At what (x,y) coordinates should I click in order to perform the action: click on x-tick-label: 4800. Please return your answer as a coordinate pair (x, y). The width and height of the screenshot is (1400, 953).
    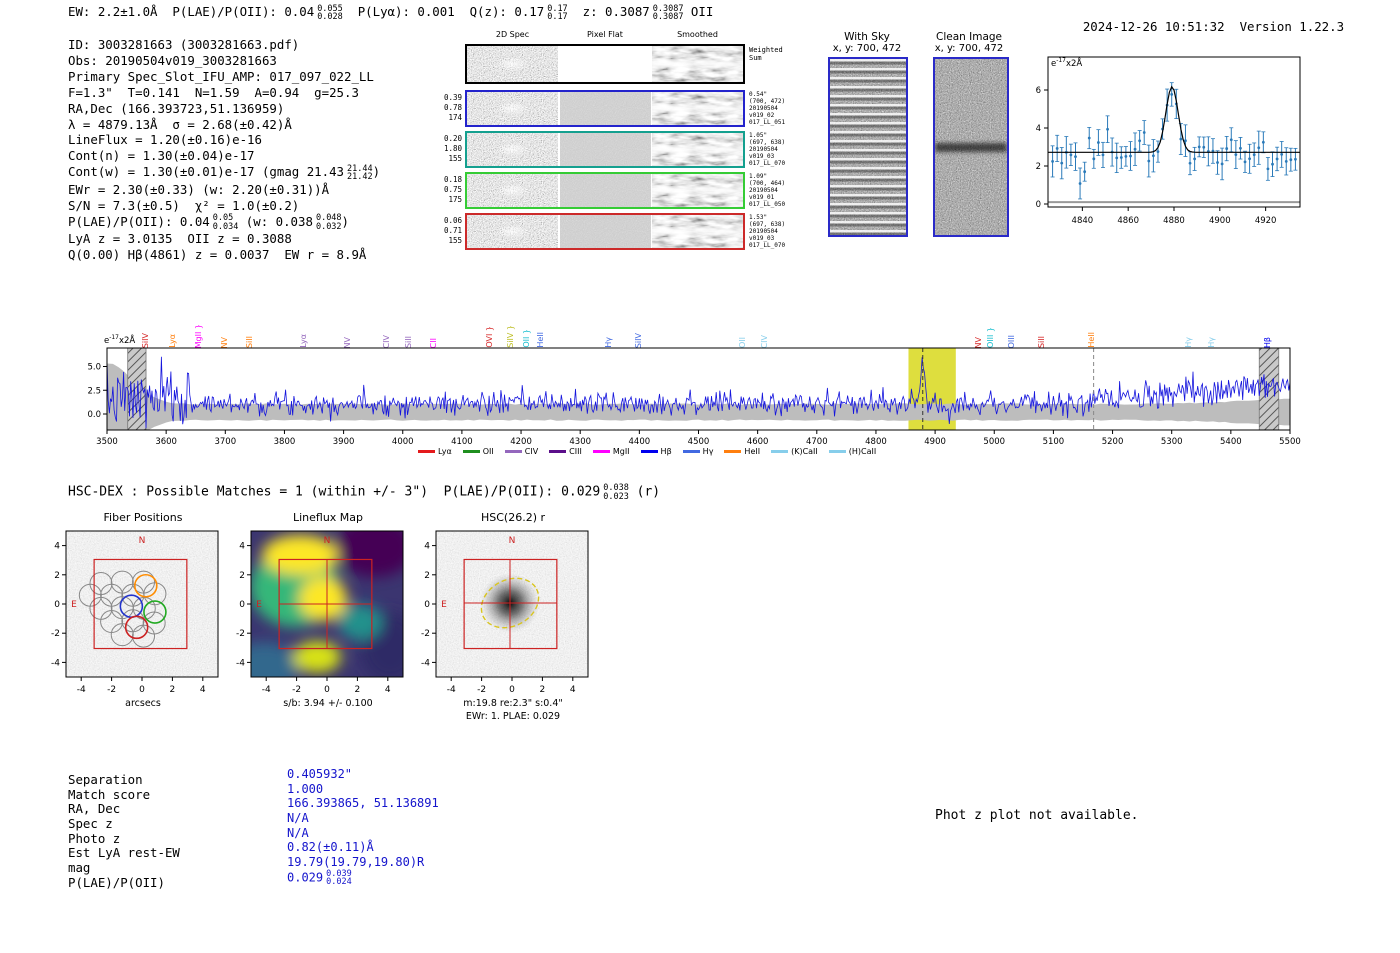
    Looking at the image, I should click on (876, 442).